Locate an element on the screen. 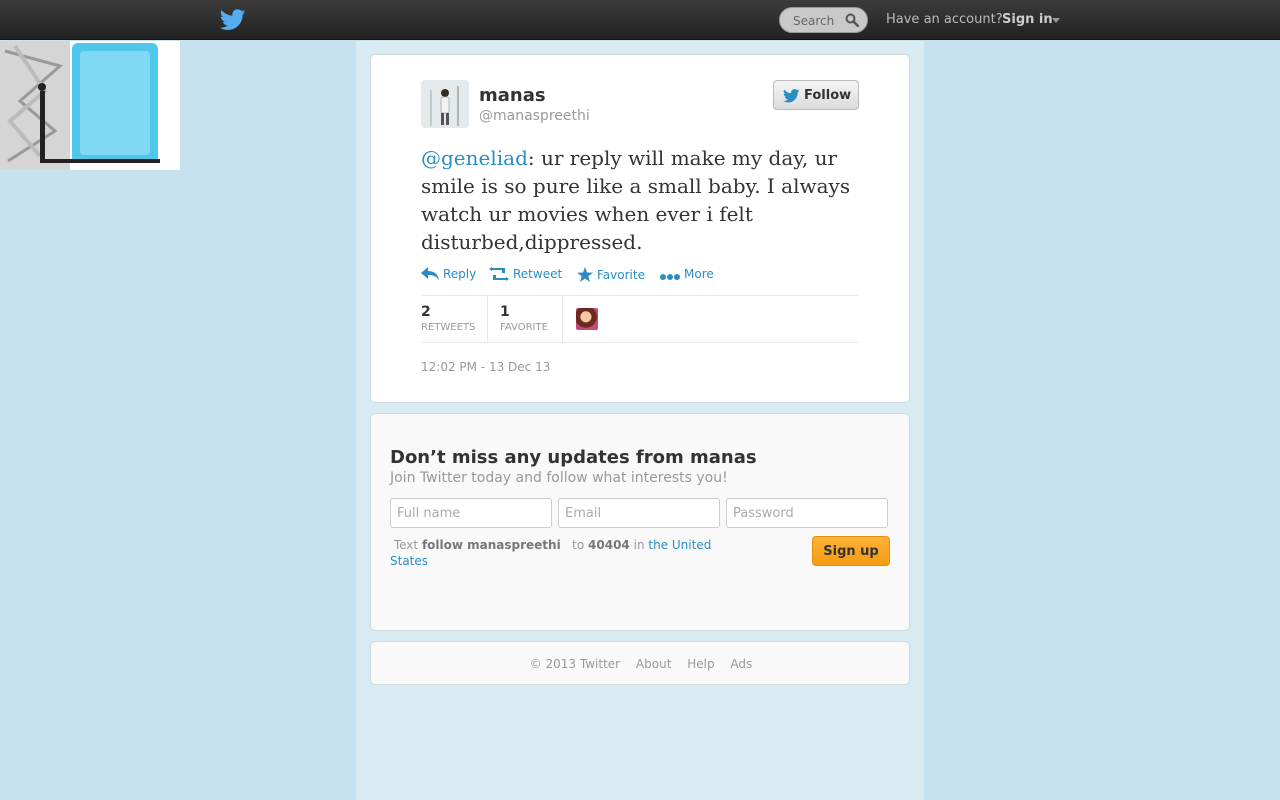 The width and height of the screenshot is (1280, 800). mention-link: @geneliad is located at coordinates (474, 158).